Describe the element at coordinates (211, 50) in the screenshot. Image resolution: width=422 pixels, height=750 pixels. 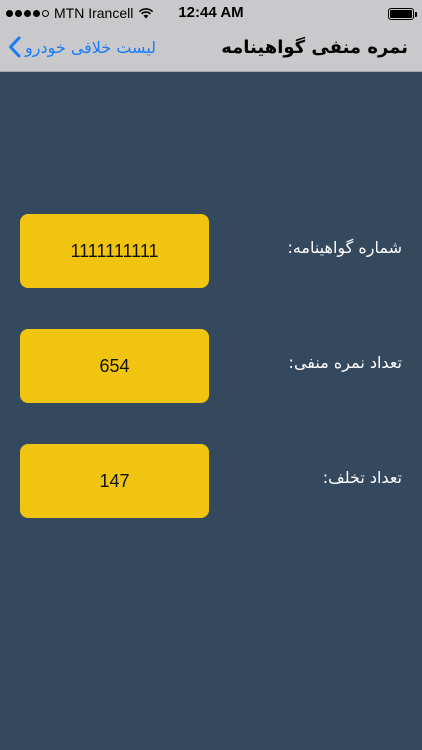
I see `navigation-bar: لیست خلافی خودرو نمره منفی گواهینامه` at that location.